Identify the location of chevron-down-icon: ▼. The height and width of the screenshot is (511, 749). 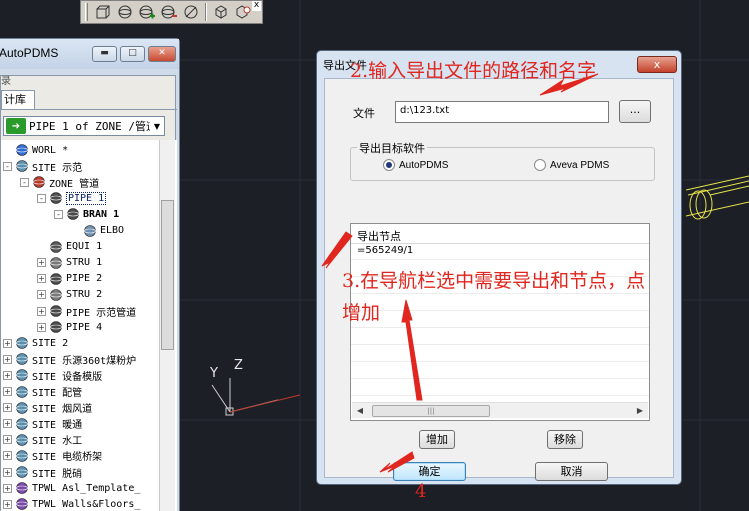
(157, 126).